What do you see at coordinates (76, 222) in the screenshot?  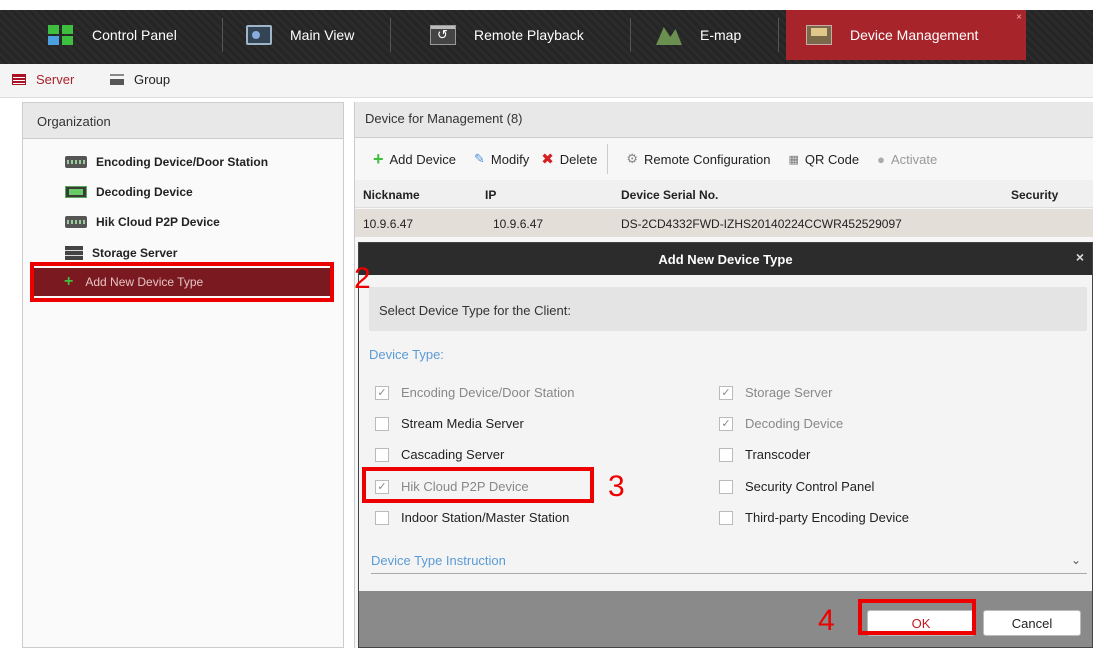 I see `cloud-device-icon` at bounding box center [76, 222].